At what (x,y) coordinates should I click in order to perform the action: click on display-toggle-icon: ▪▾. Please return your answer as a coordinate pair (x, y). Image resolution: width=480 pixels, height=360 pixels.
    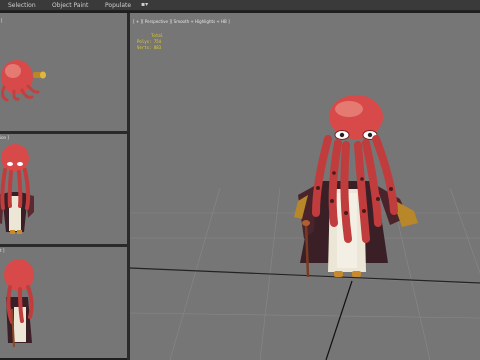
    Looking at the image, I should click on (147, 5).